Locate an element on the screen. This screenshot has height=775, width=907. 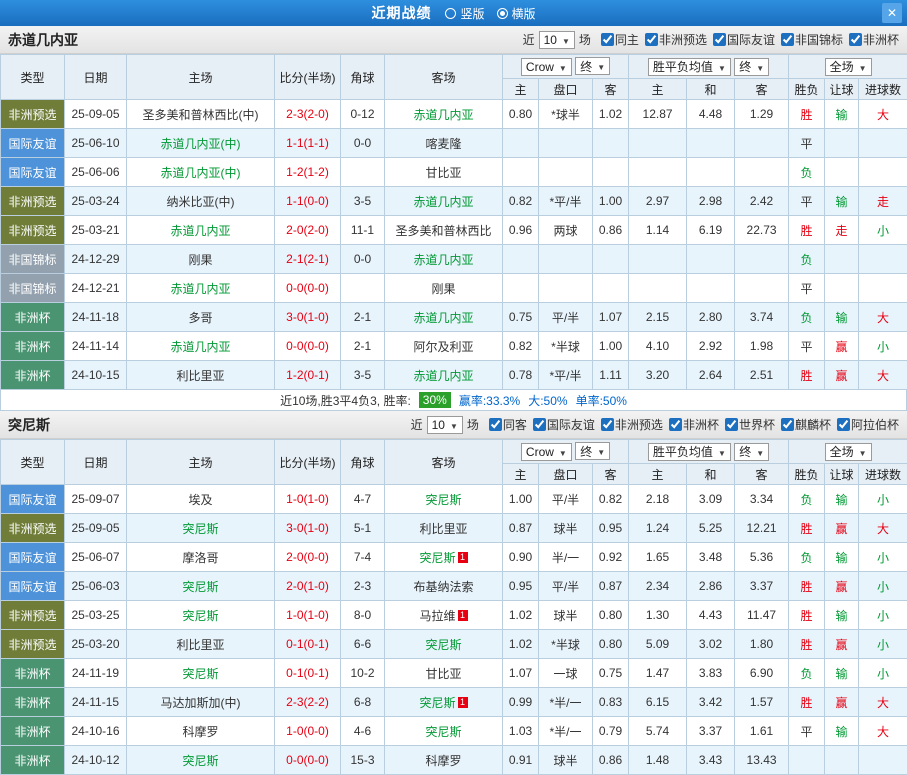
subcol-avg-home: 主 is located at coordinates (658, 474).